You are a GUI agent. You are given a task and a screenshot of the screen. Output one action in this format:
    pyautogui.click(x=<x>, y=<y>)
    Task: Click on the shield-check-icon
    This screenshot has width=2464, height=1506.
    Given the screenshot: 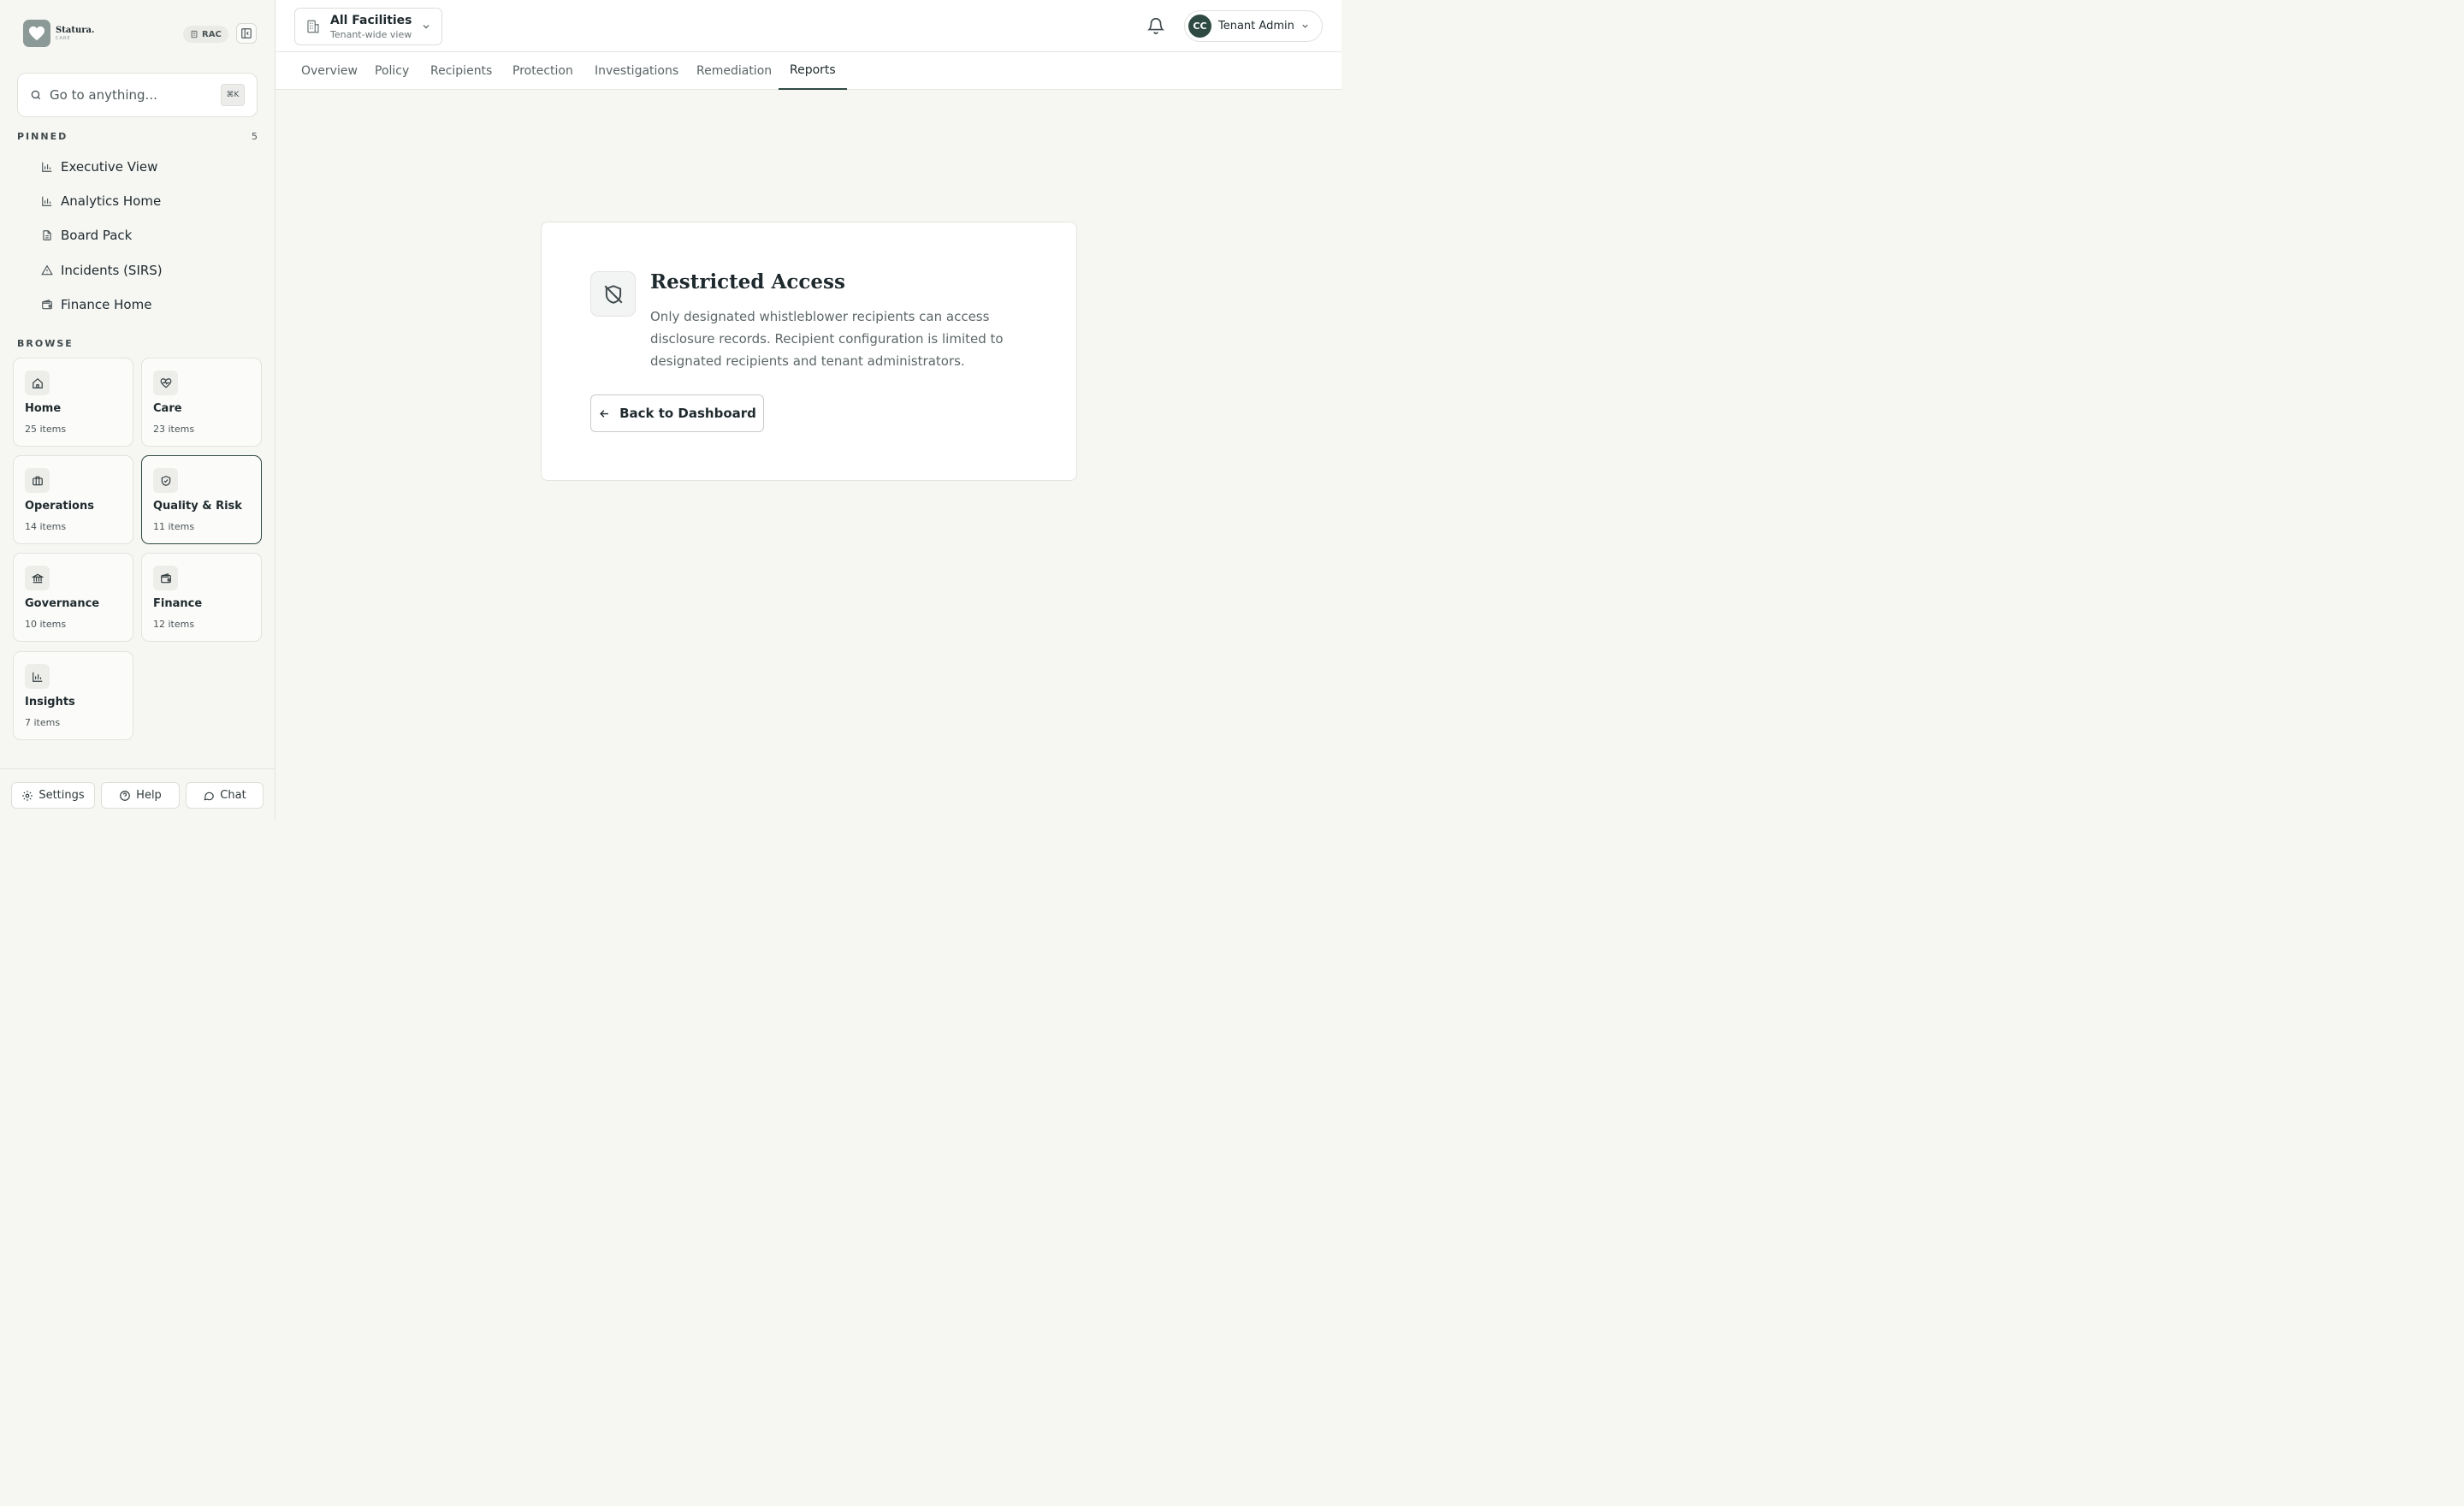 What is the action you would take?
    pyautogui.click(x=165, y=480)
    